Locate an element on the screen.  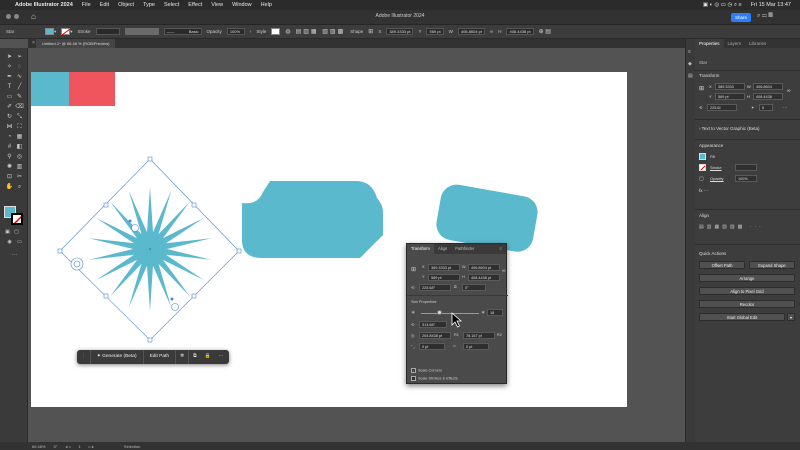
pp-points-field: 5 is located at coordinates (766, 107).